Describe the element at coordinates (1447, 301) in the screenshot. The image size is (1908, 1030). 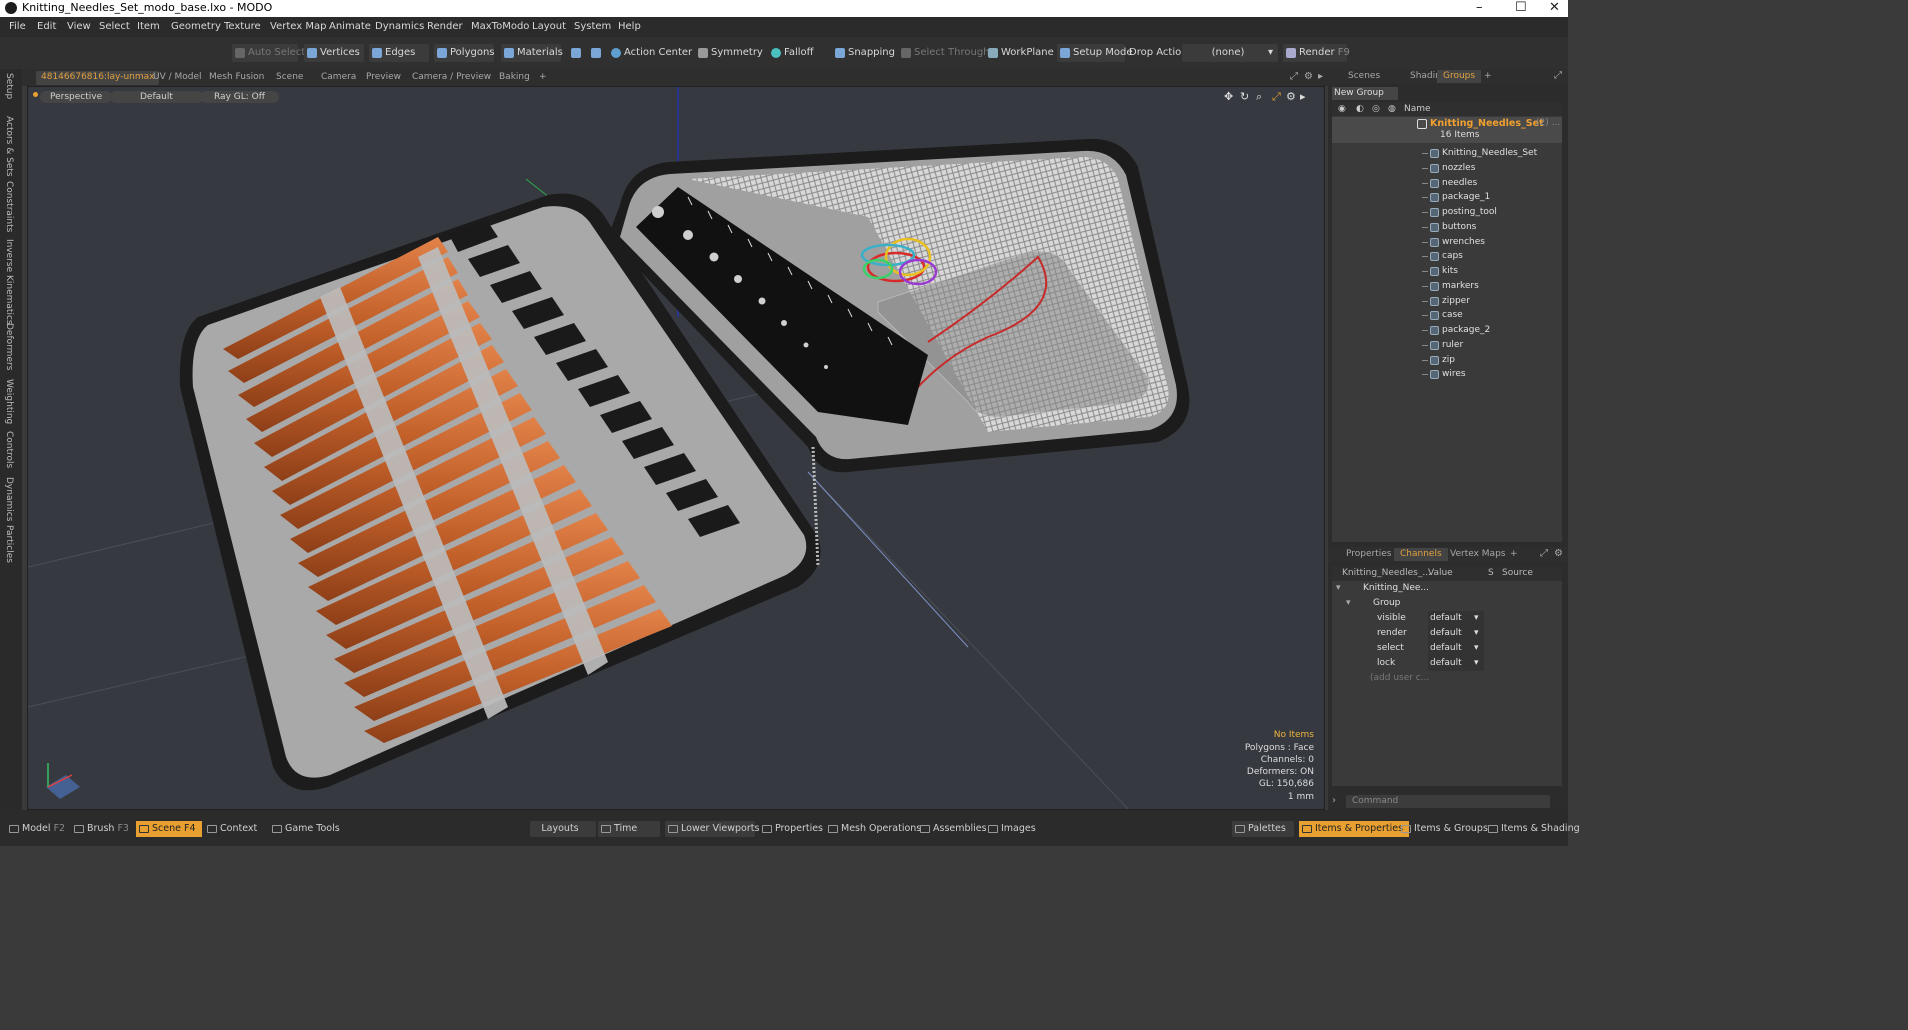
I see `group-item-row: zipper` at that location.